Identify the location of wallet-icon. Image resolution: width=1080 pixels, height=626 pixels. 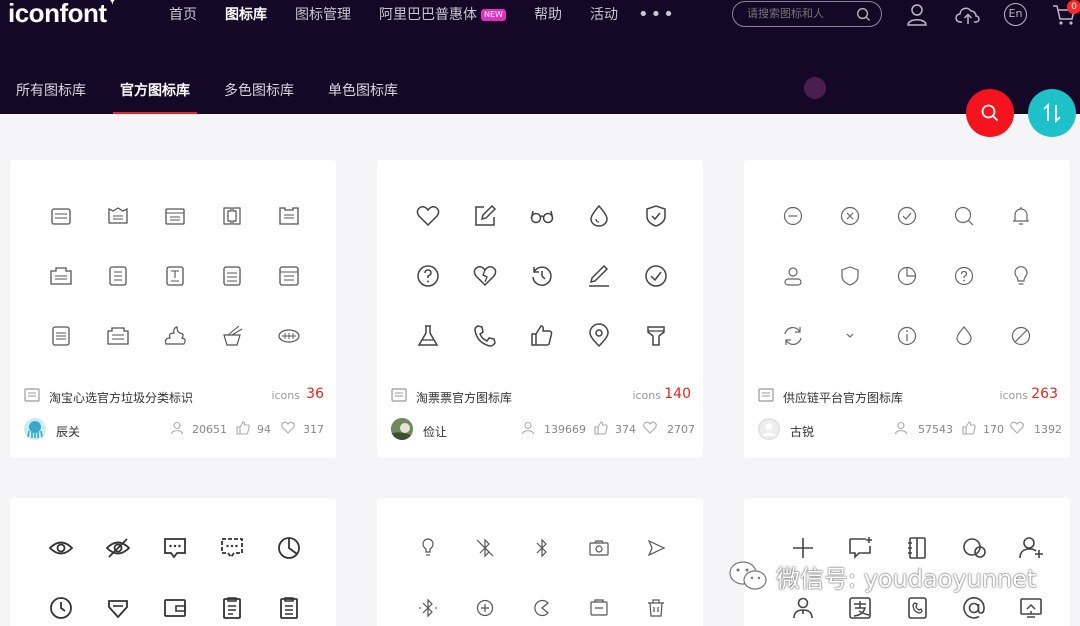
(175, 608).